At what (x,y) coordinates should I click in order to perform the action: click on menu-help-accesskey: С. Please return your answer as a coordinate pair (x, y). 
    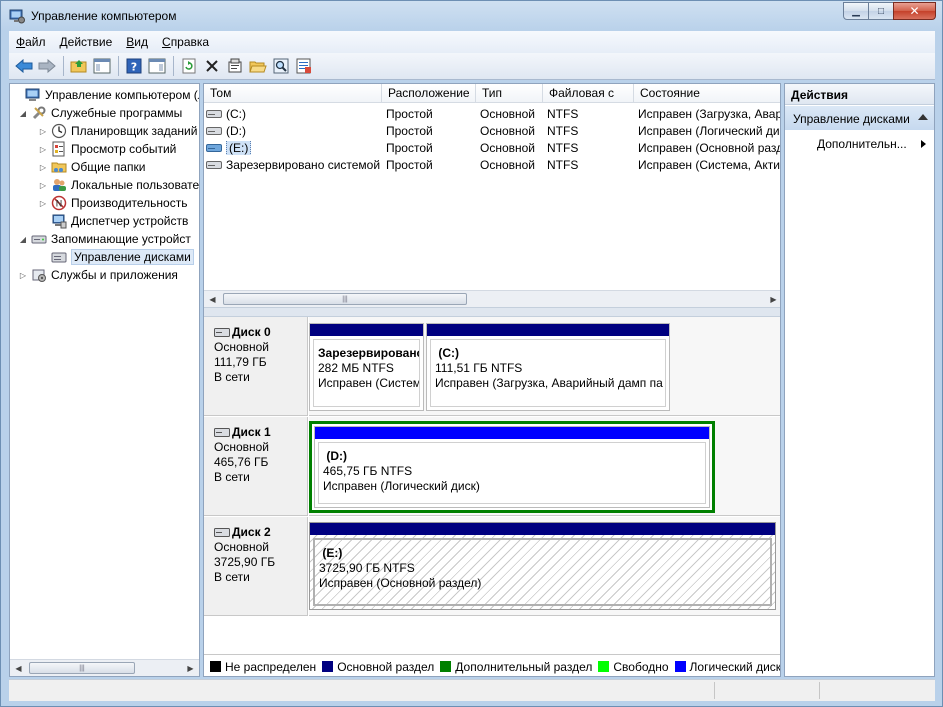
    Looking at the image, I should click on (166, 42).